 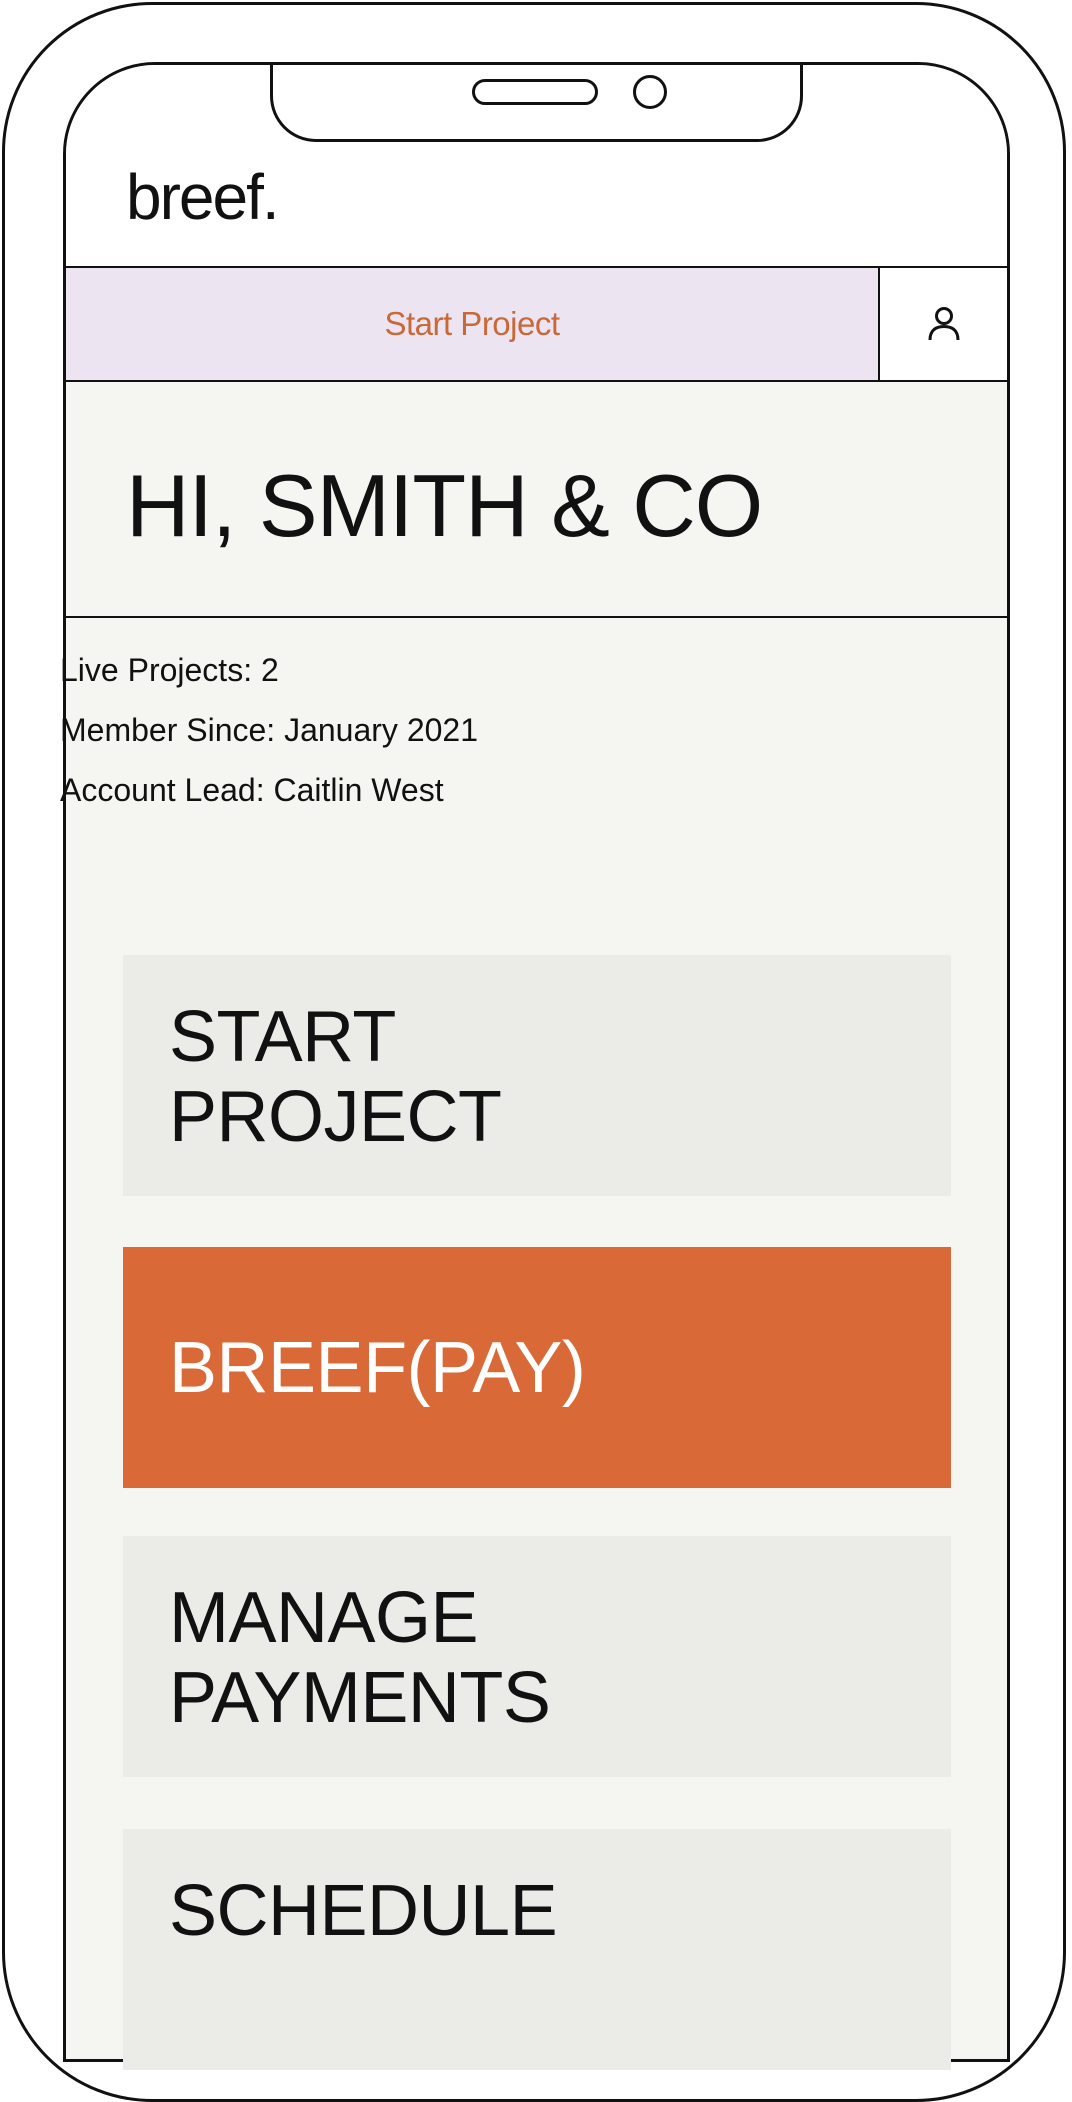 I want to click on schedule-card: SCHEDULE, so click(x=537, y=1949).